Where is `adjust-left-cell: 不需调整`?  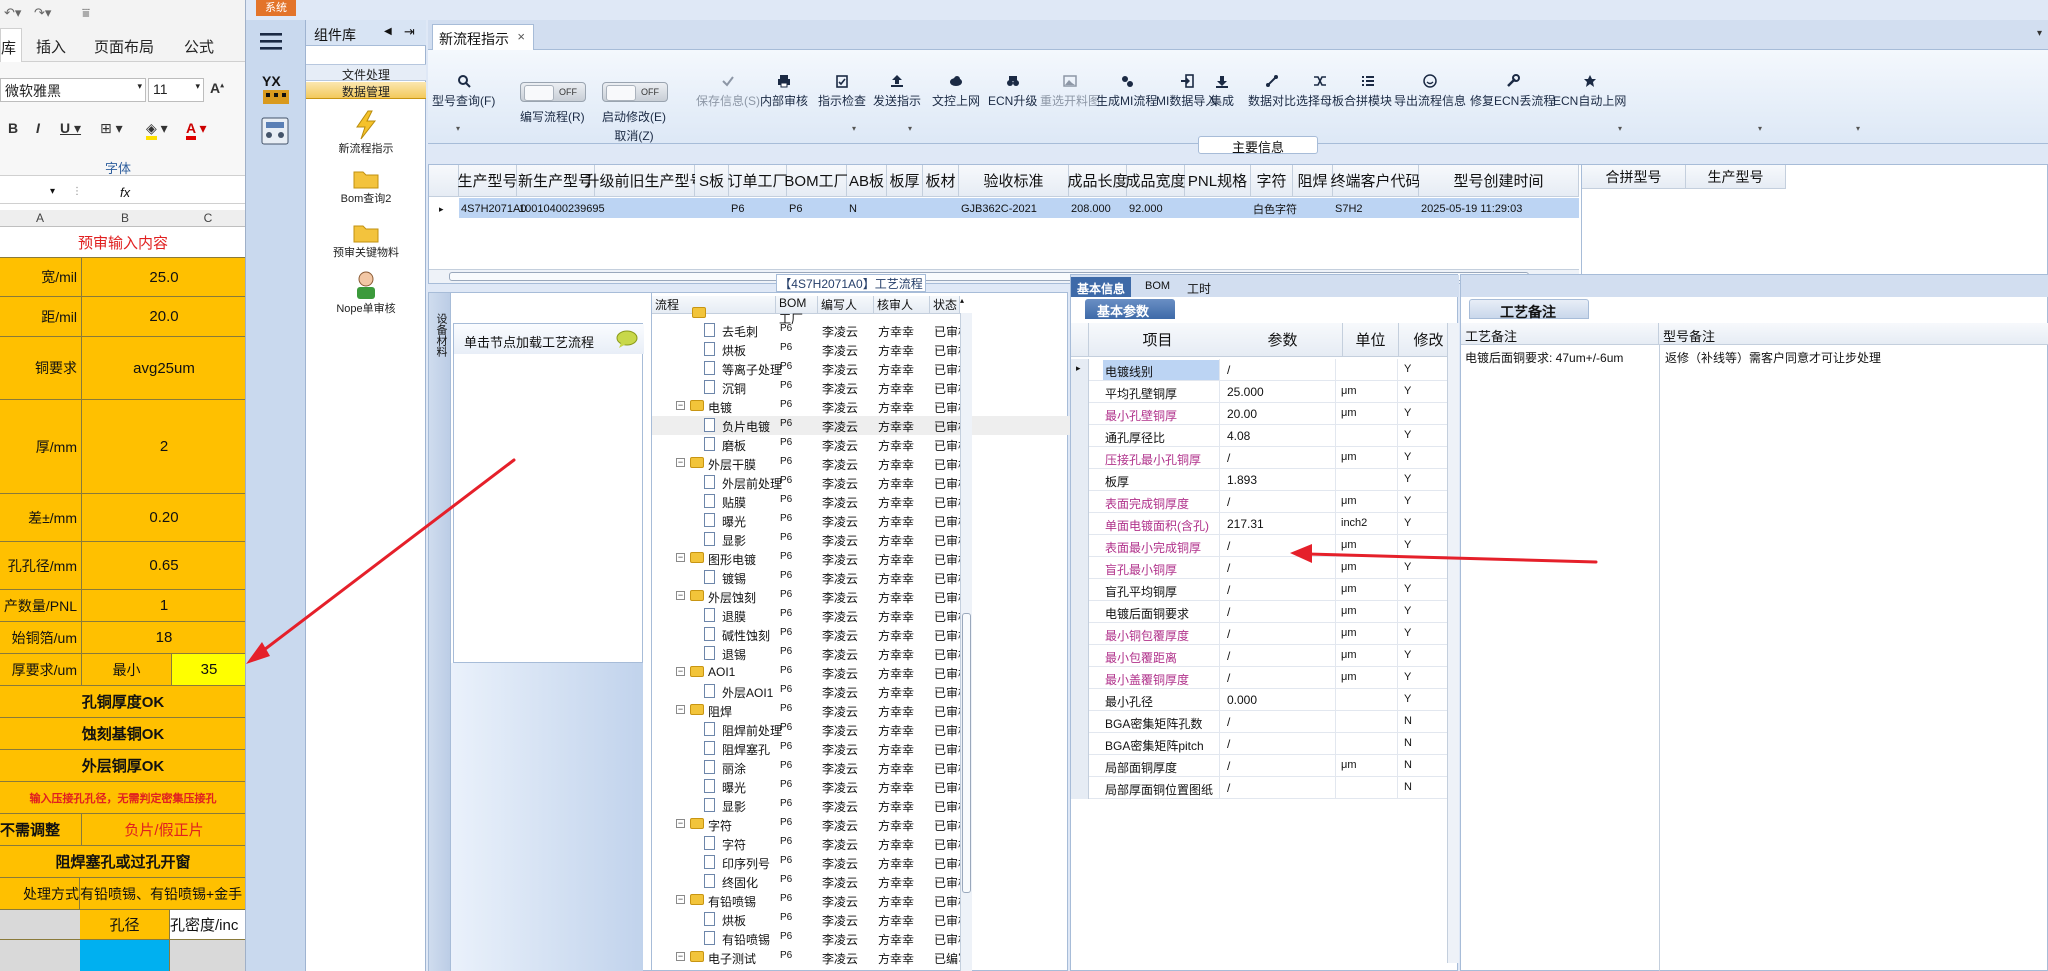
adjust-left-cell: 不需调整 is located at coordinates (41, 829).